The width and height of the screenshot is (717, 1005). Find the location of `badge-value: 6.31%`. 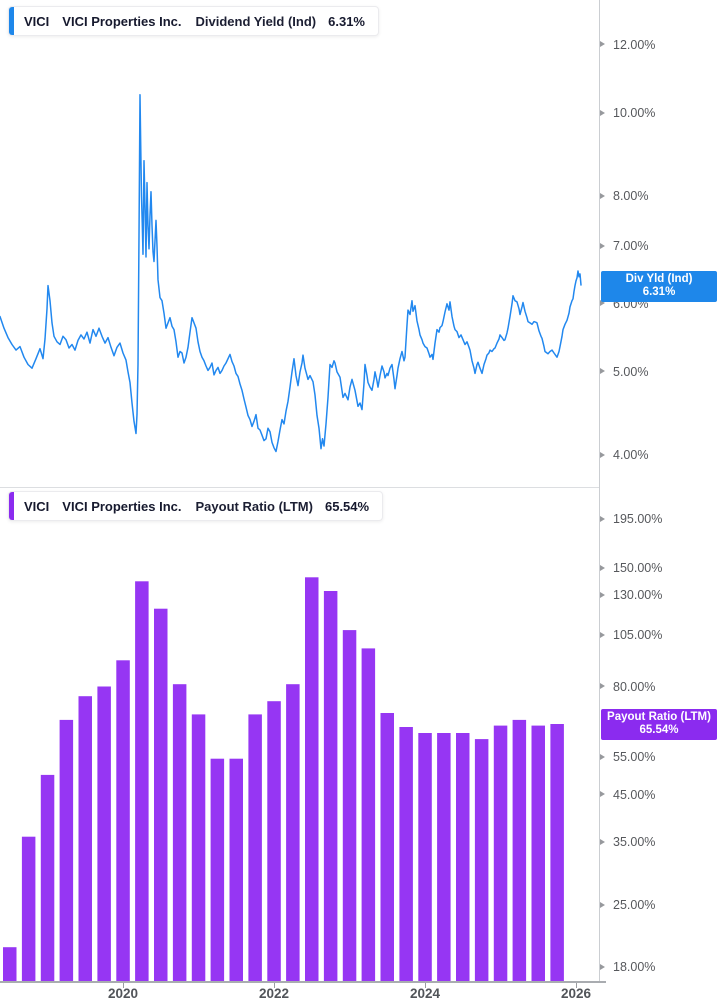

badge-value: 6.31% is located at coordinates (659, 291).